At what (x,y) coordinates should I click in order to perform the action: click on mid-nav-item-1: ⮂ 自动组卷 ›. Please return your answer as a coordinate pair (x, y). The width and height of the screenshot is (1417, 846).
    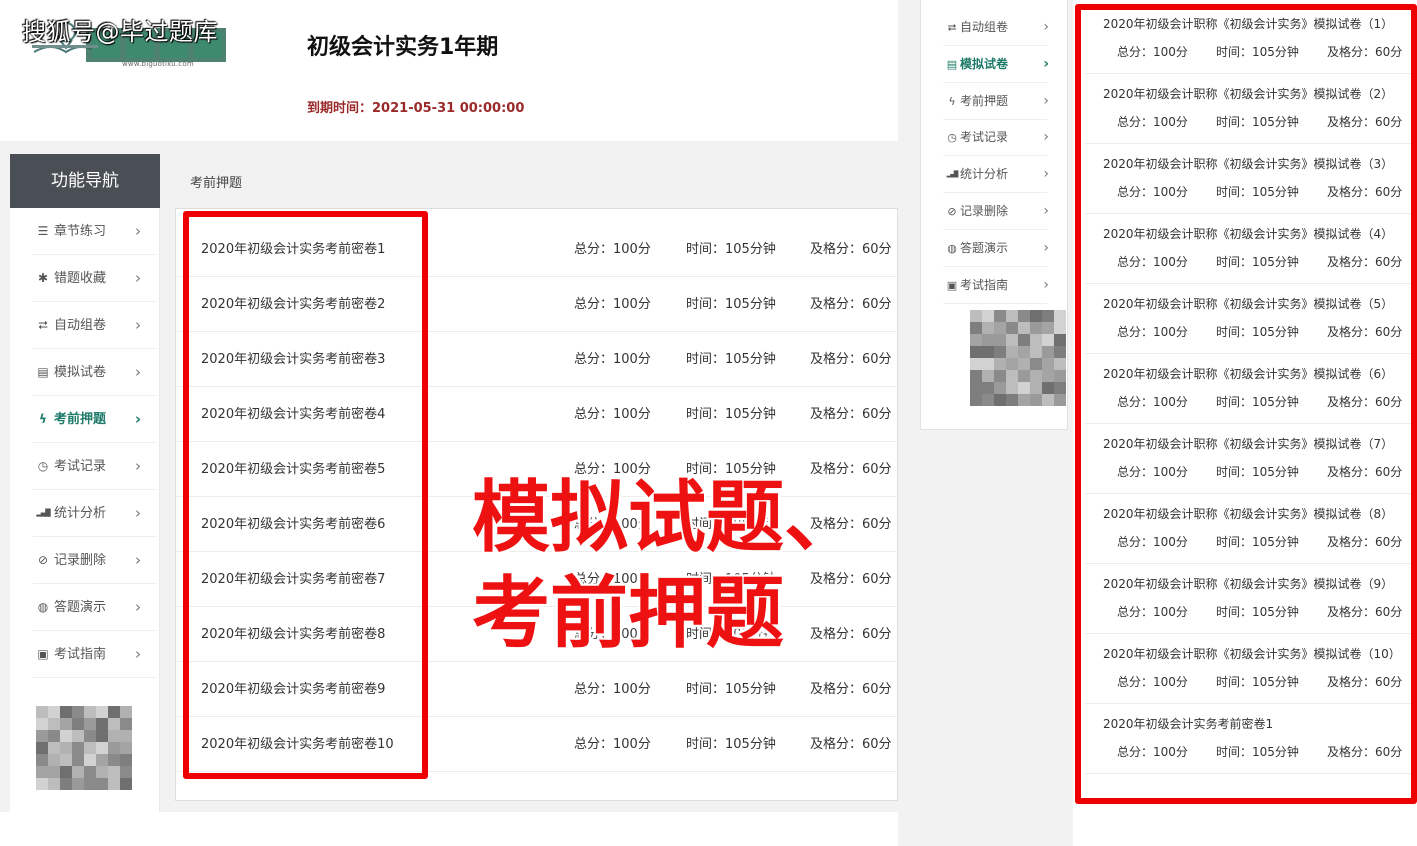
    Looking at the image, I should click on (996, 27).